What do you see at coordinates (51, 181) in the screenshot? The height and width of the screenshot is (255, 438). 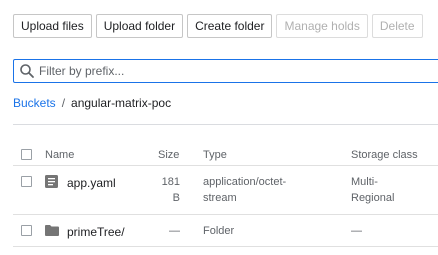 I see `file-icon` at bounding box center [51, 181].